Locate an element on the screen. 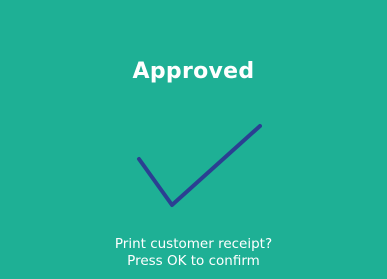 This screenshot has width=387, height=279. checkmark-icon is located at coordinates (199, 165).